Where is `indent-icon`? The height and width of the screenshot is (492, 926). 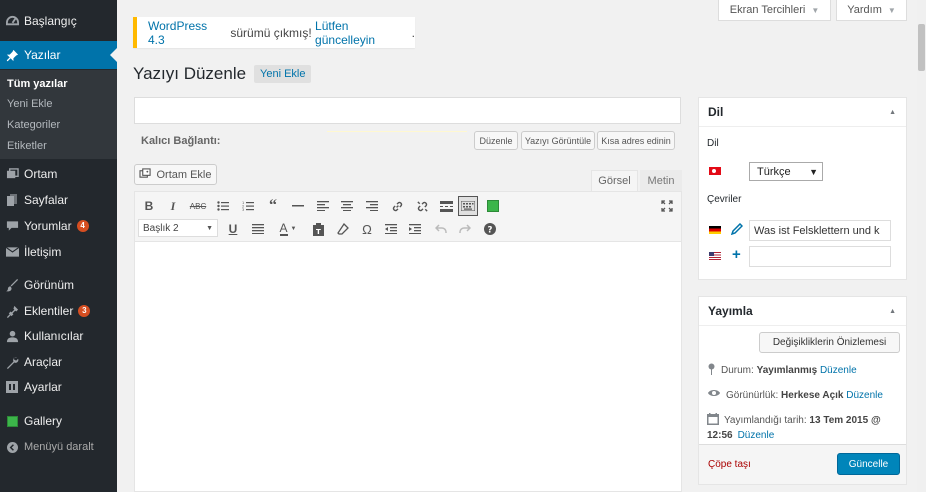
indent-icon is located at coordinates (415, 229).